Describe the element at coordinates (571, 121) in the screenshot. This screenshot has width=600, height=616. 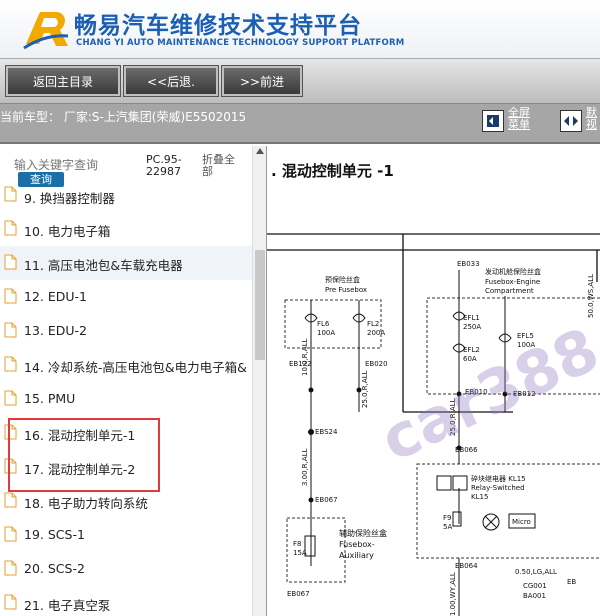
I see `view-toggle-icon` at that location.